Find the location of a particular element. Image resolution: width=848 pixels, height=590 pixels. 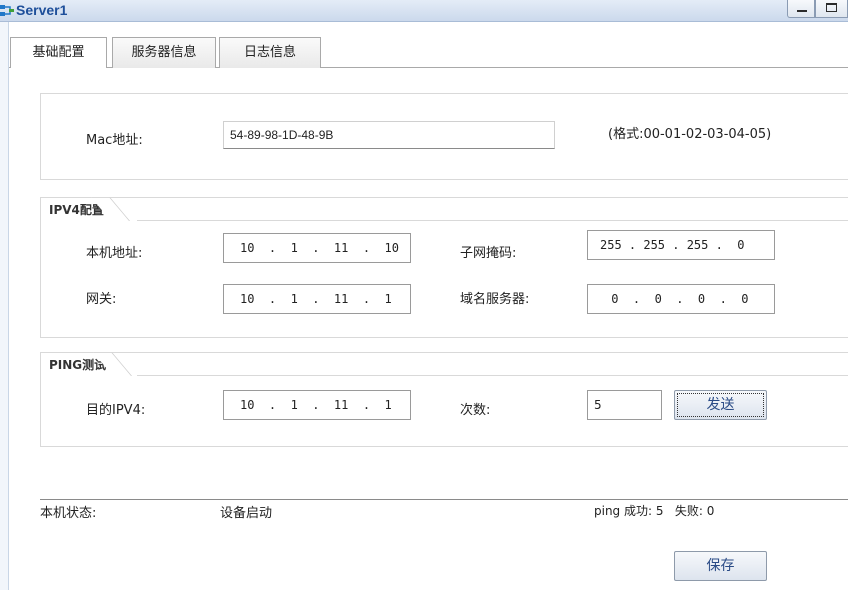

ping-count-label: 次数: is located at coordinates (475, 410).